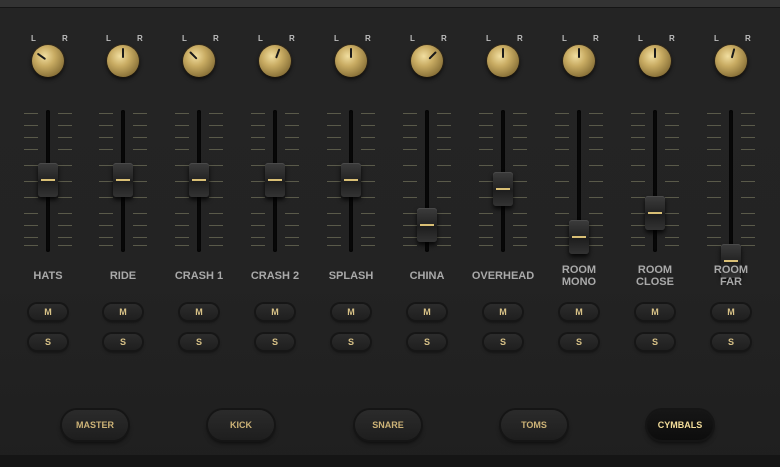 This screenshot has width=780, height=467. What do you see at coordinates (680, 425) in the screenshot?
I see `bus-button-cymbals: CYMBALS` at bounding box center [680, 425].